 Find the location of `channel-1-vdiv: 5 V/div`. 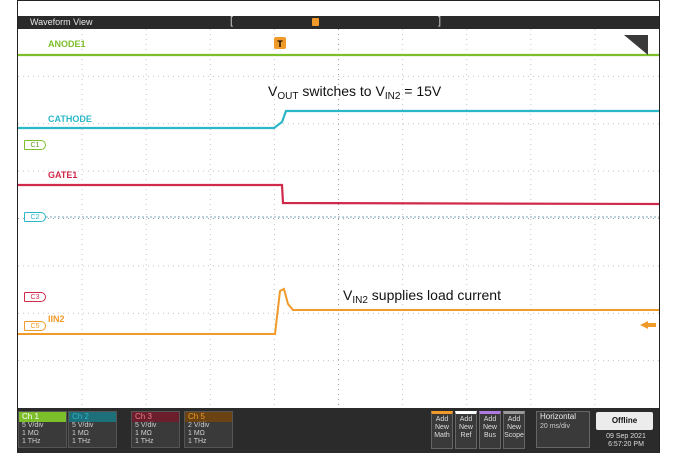

channel-1-vdiv: 5 V/div is located at coordinates (33, 425).